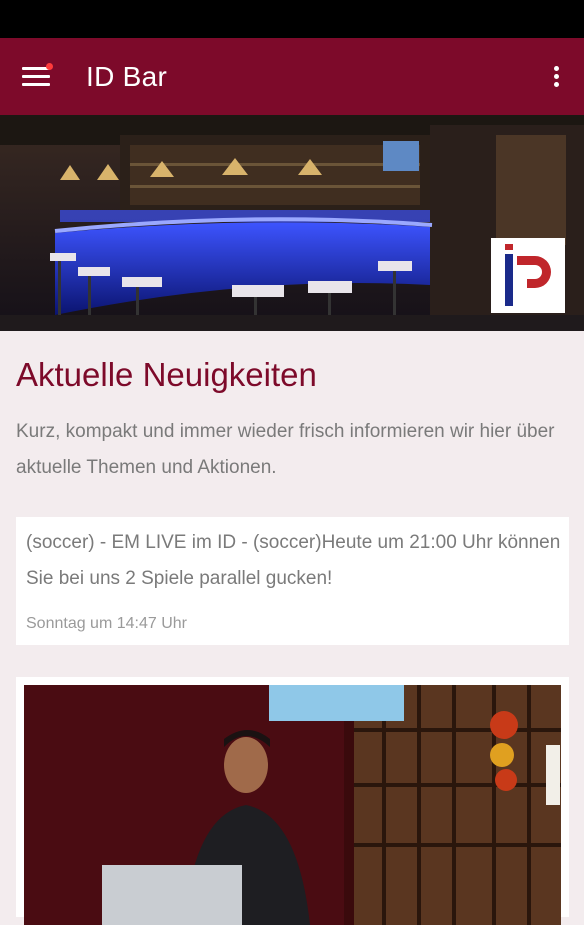  Describe the element at coordinates (36, 76) in the screenshot. I see `menu-button` at that location.